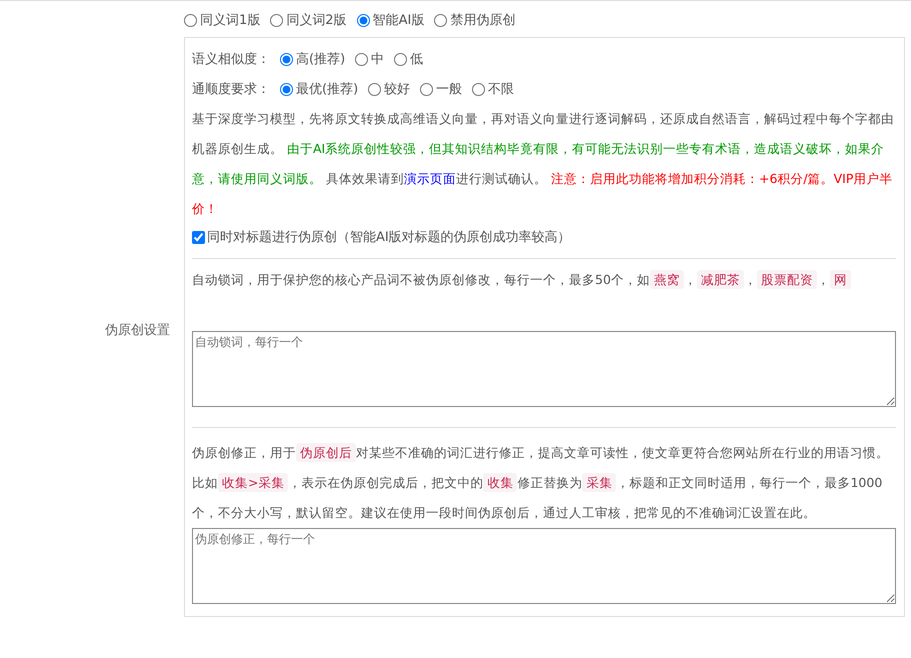 The image size is (911, 658). Describe the element at coordinates (389, 89) in the screenshot. I see `radio-option: 较好` at that location.